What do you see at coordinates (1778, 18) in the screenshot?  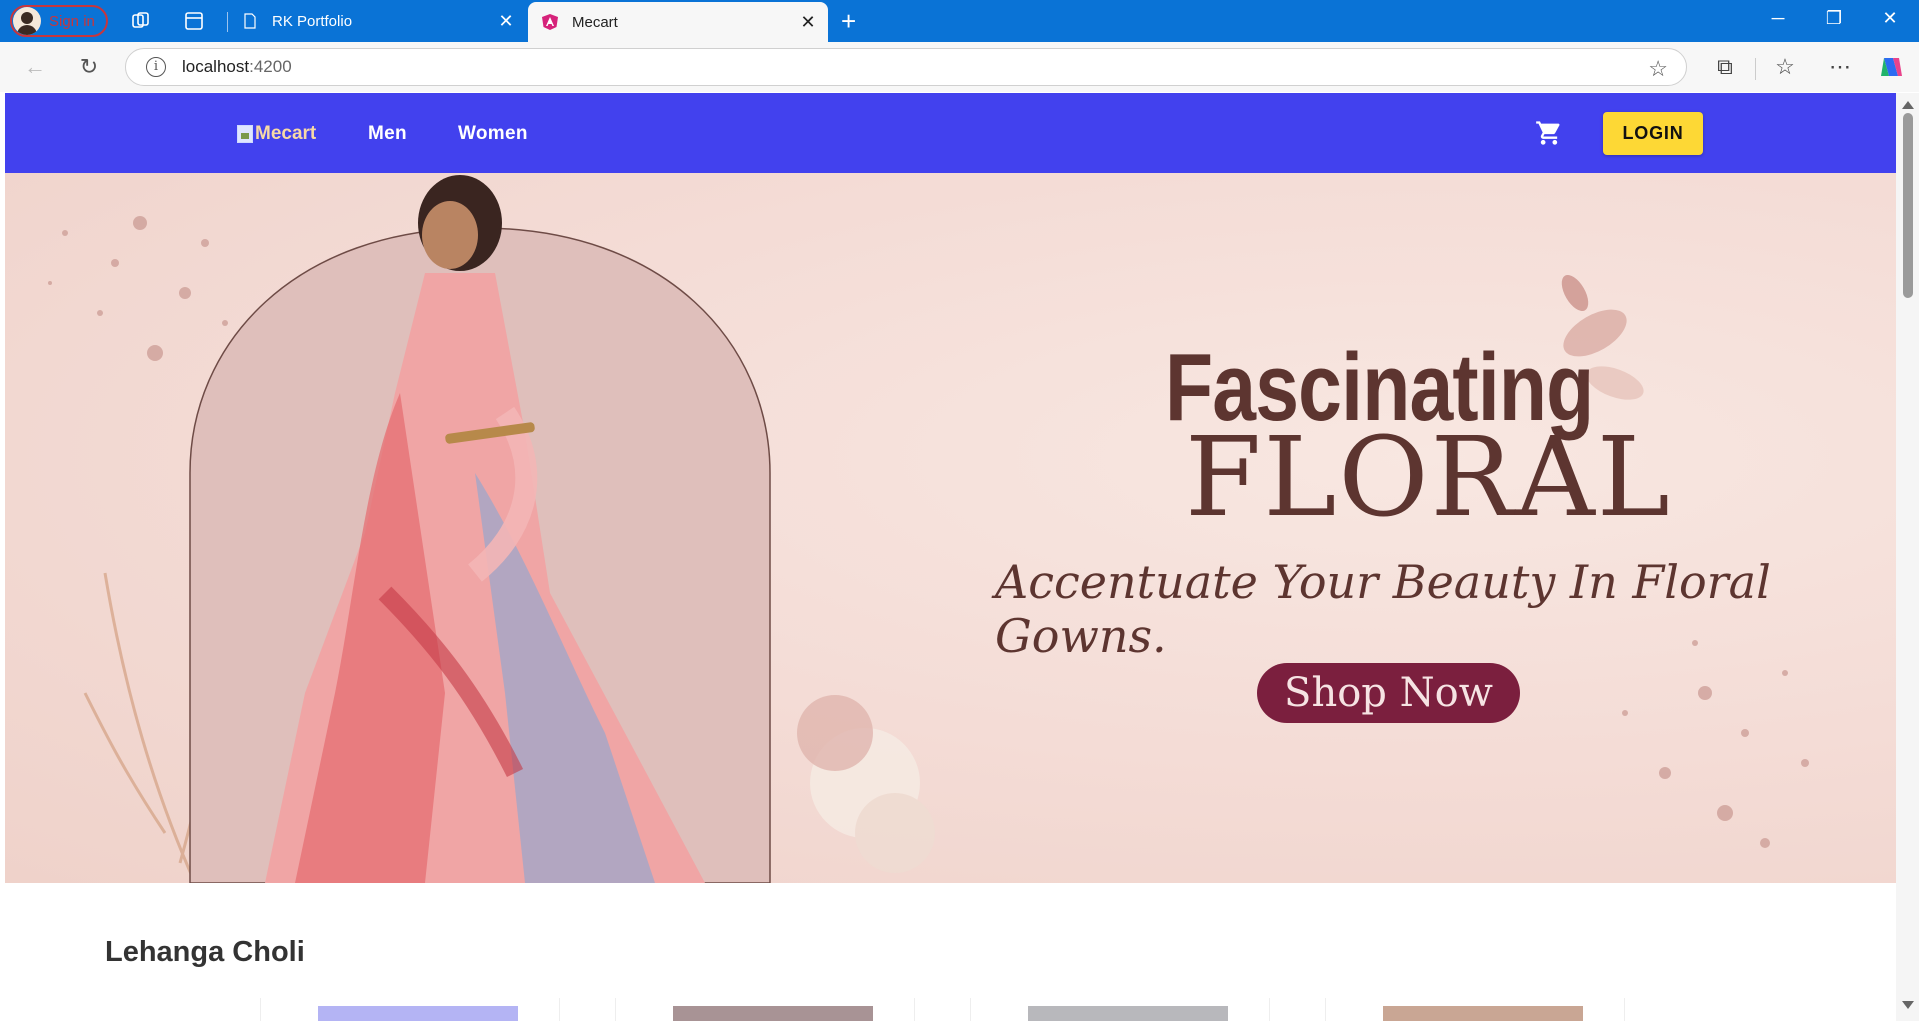 I see `minimize-icon: ─` at bounding box center [1778, 18].